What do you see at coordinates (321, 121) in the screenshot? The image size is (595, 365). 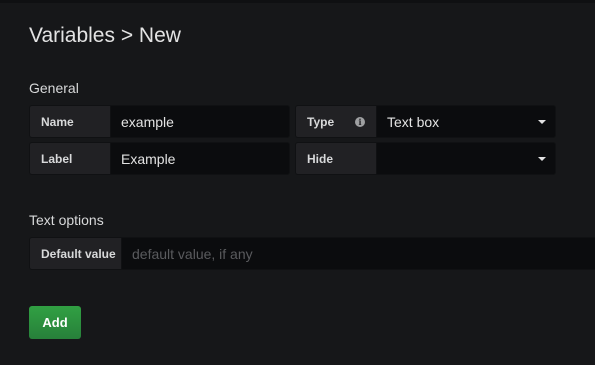 I see `type-label-text: Type` at bounding box center [321, 121].